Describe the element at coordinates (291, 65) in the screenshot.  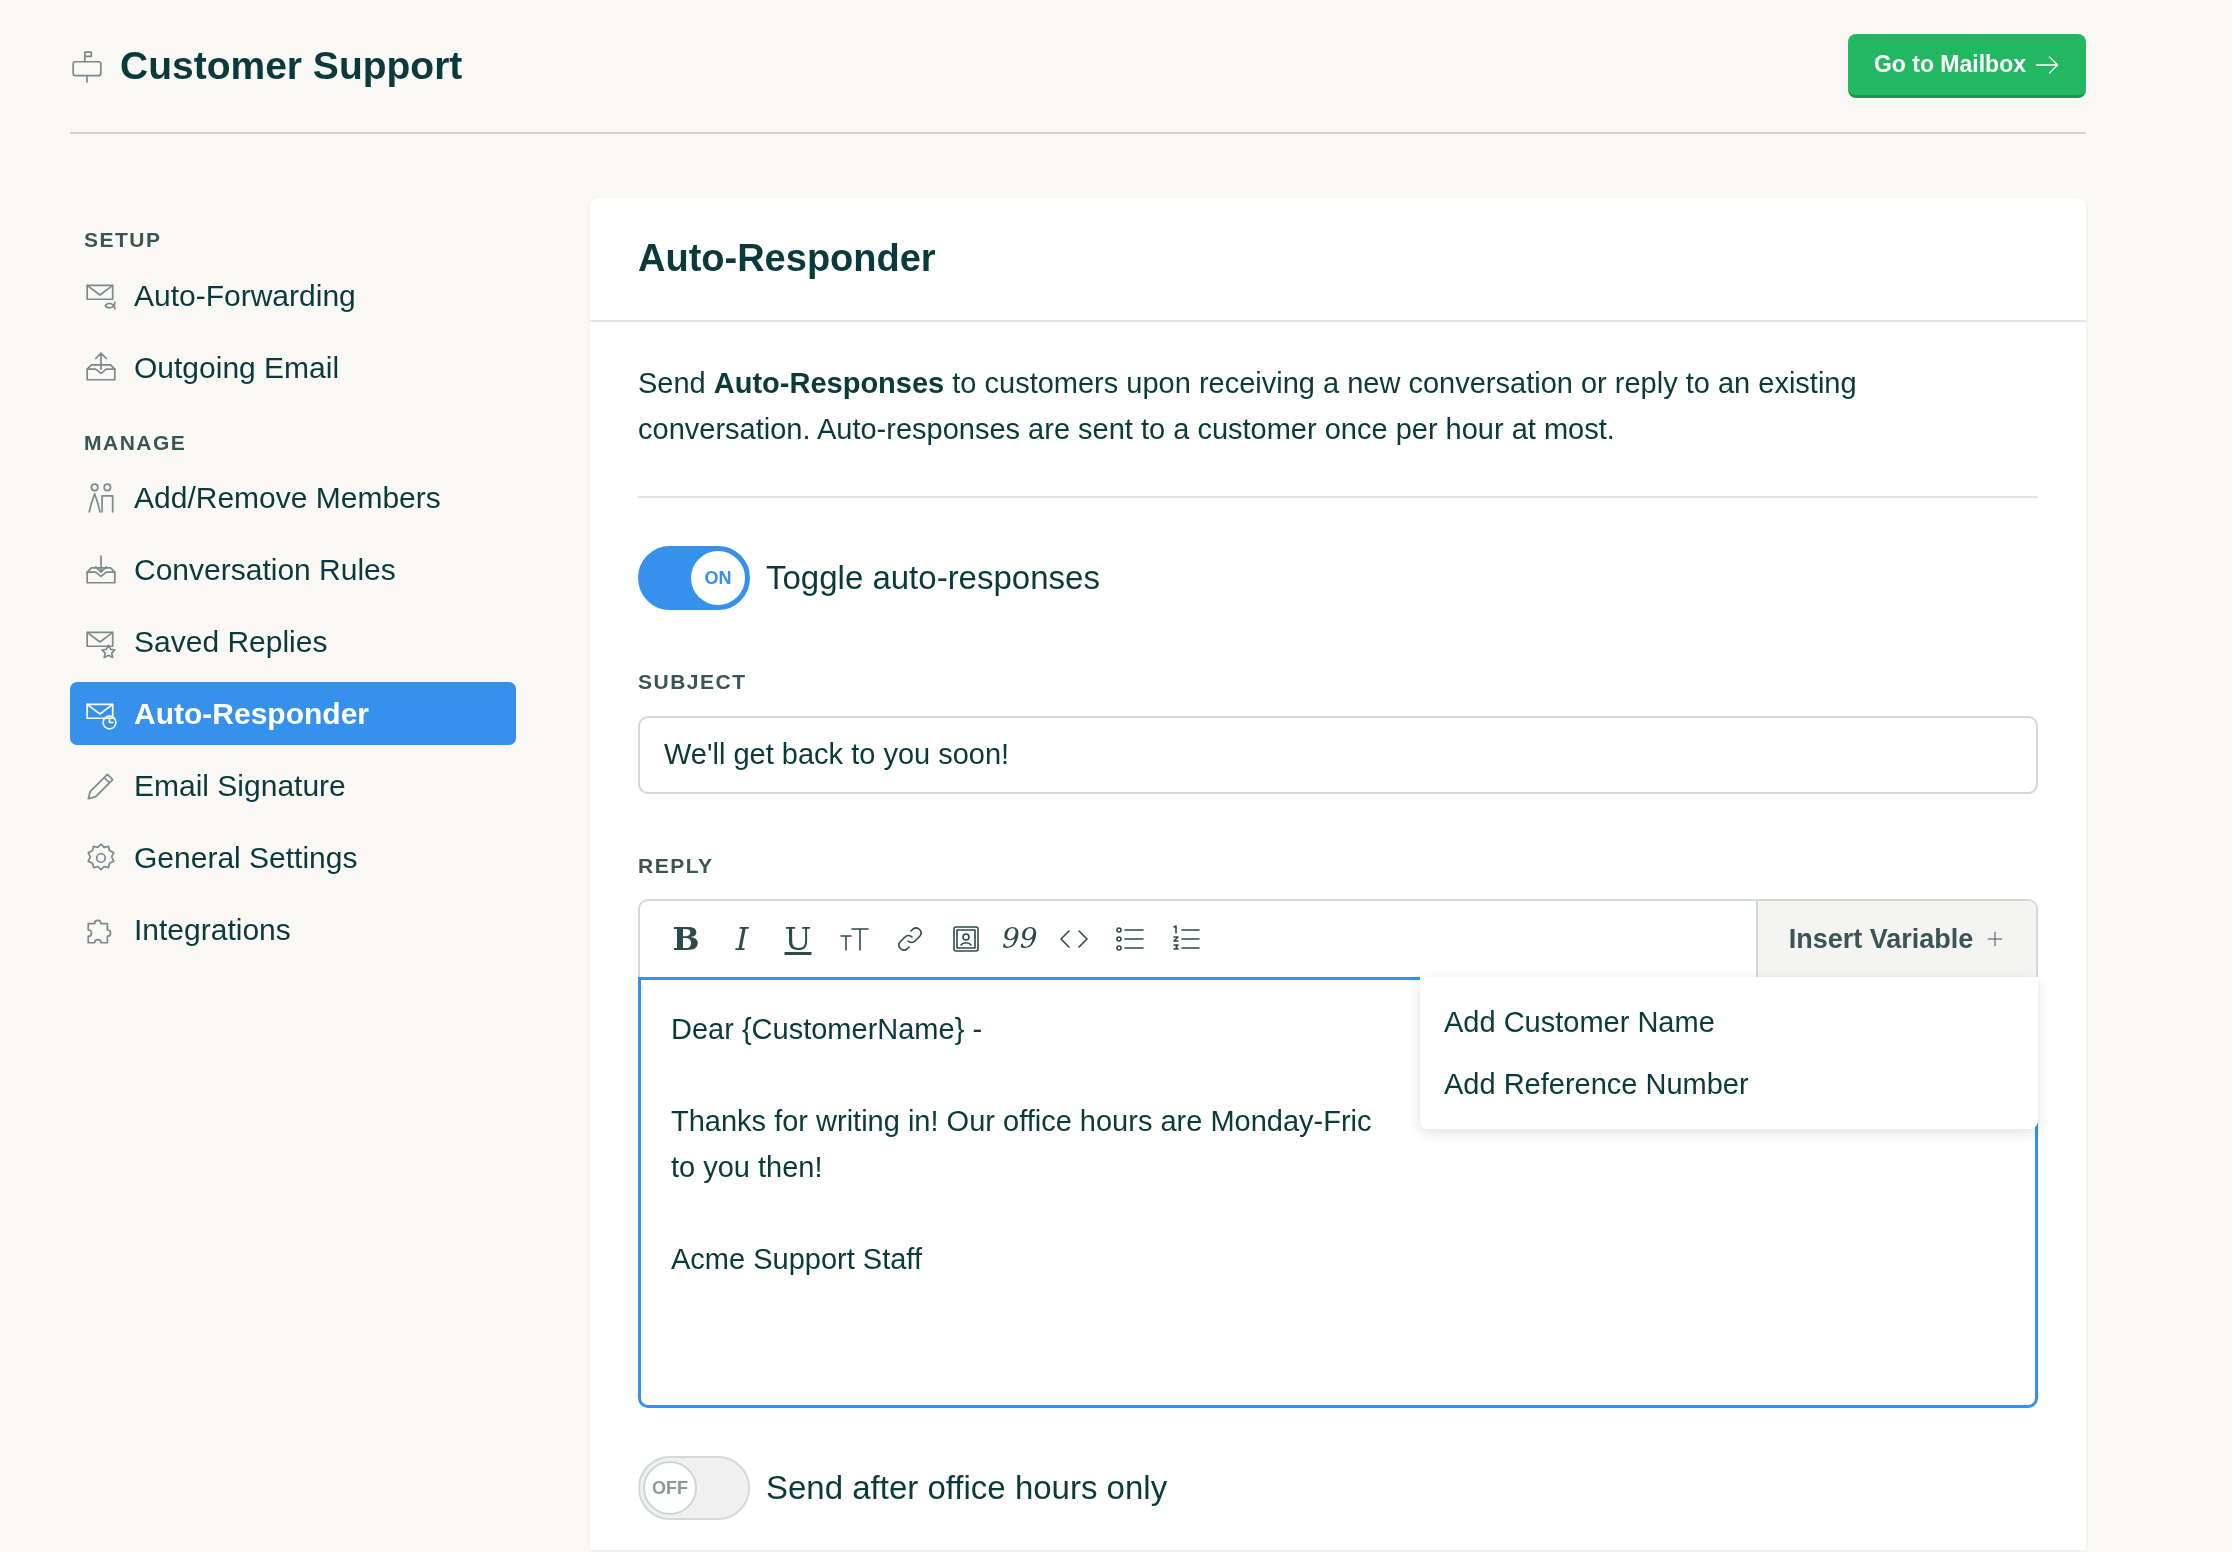
I see `page-title: Customer Support` at that location.